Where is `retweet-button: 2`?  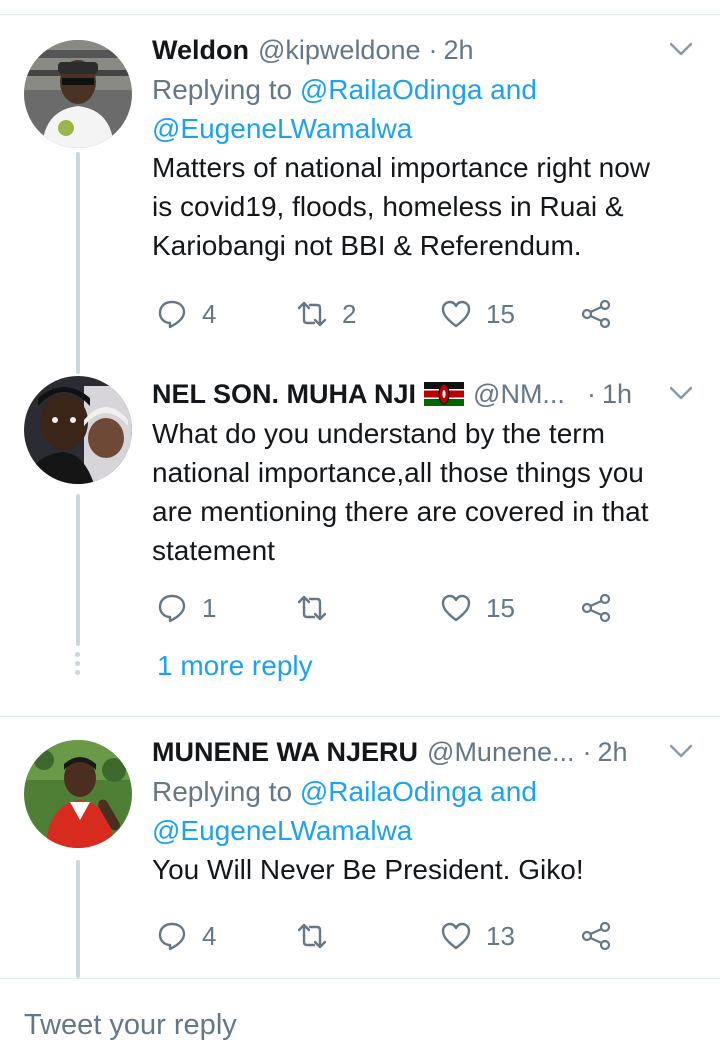
retweet-button: 2 is located at coordinates (326, 314).